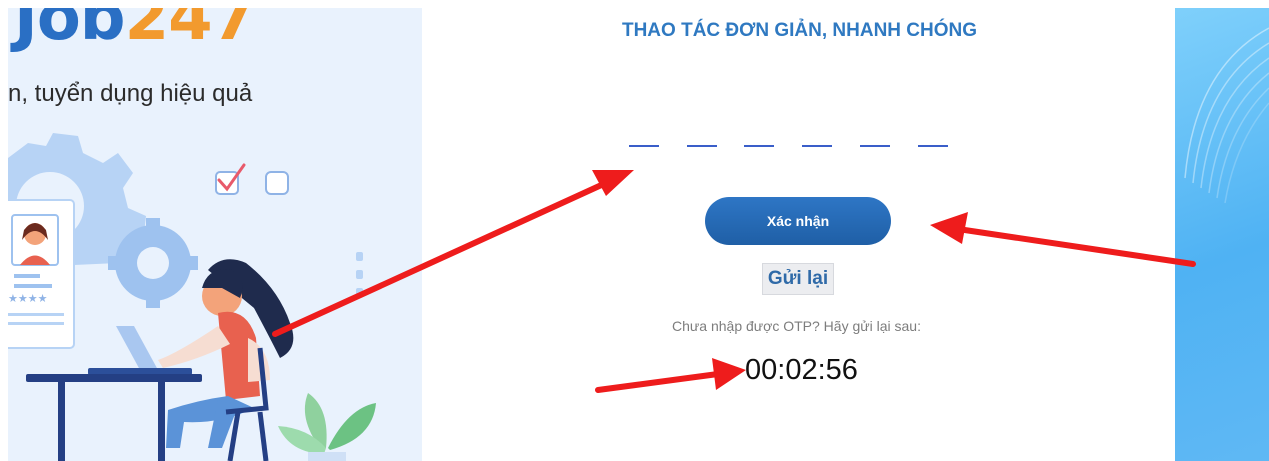 The height and width of the screenshot is (461, 1269). What do you see at coordinates (1222, 234) in the screenshot?
I see `right-decorative-panel` at bounding box center [1222, 234].